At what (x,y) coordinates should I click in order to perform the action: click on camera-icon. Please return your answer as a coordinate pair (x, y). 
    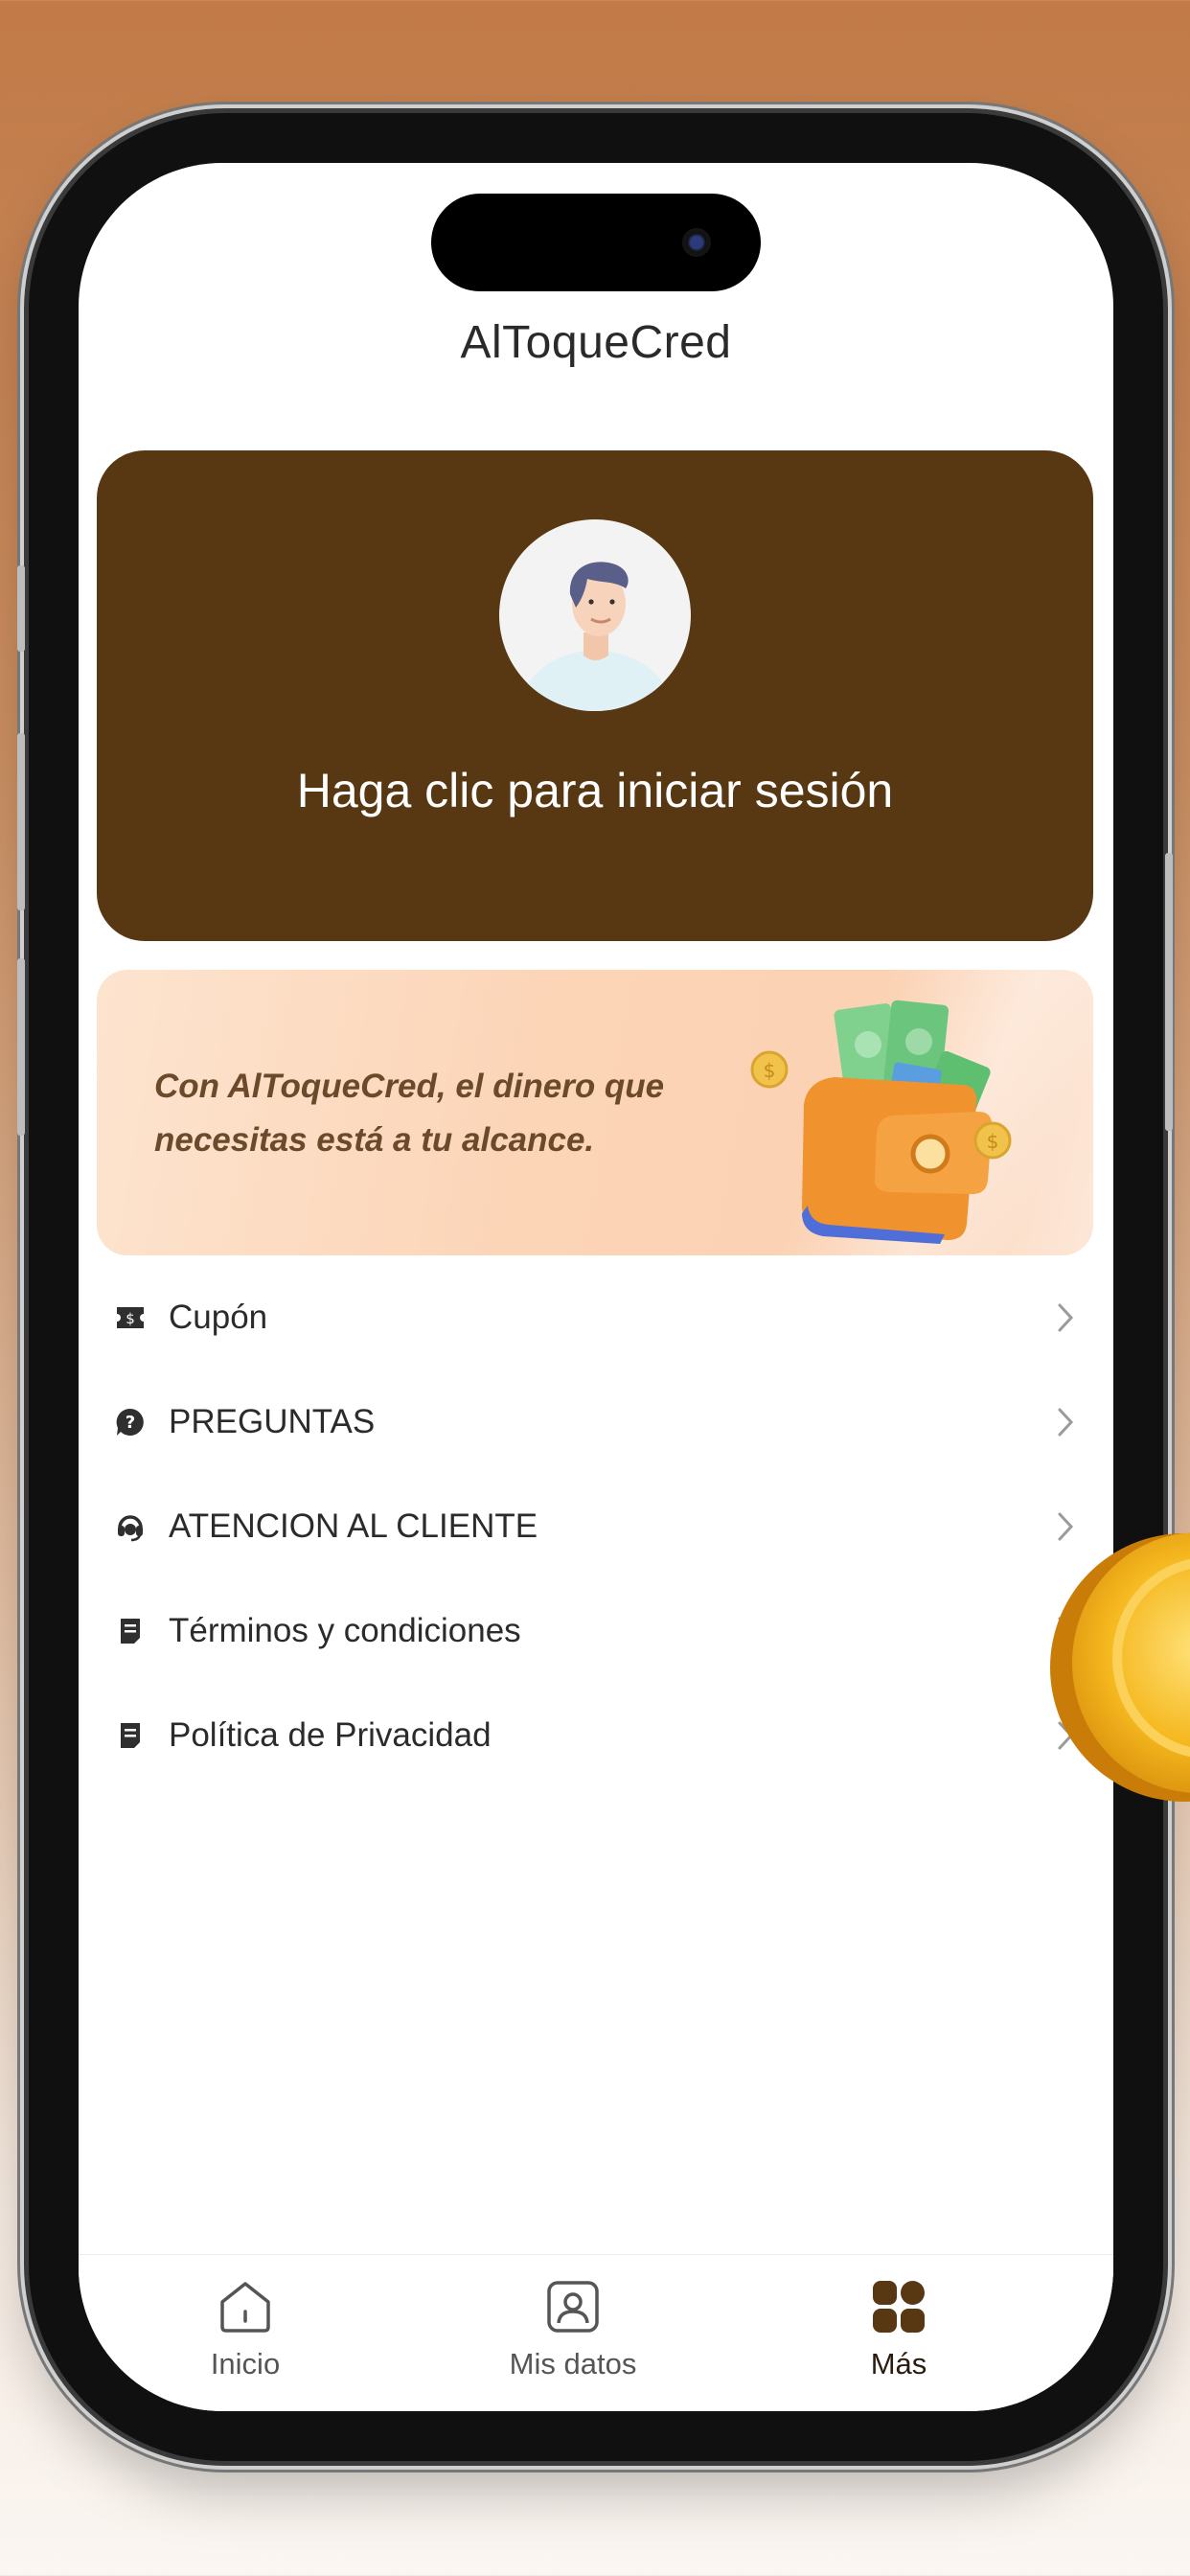
    Looking at the image, I should click on (697, 242).